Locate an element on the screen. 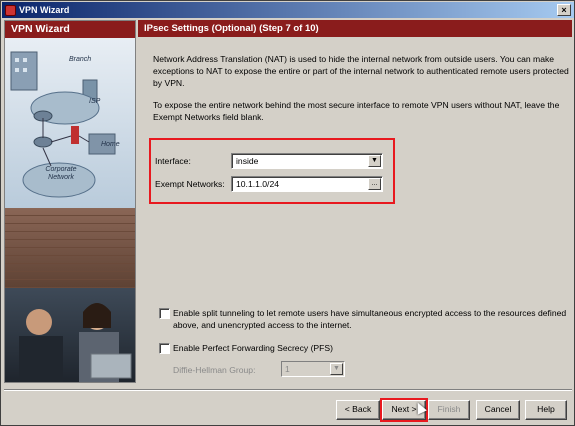  help-button: Help is located at coordinates (546, 410).